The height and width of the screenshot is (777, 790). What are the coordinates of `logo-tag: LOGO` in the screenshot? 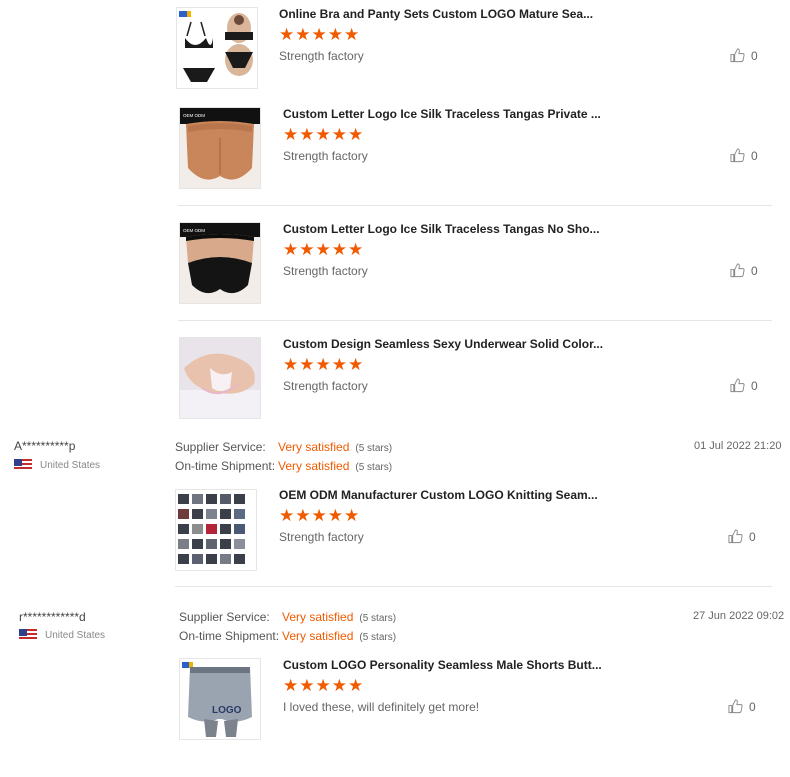 It's located at (198, 52).